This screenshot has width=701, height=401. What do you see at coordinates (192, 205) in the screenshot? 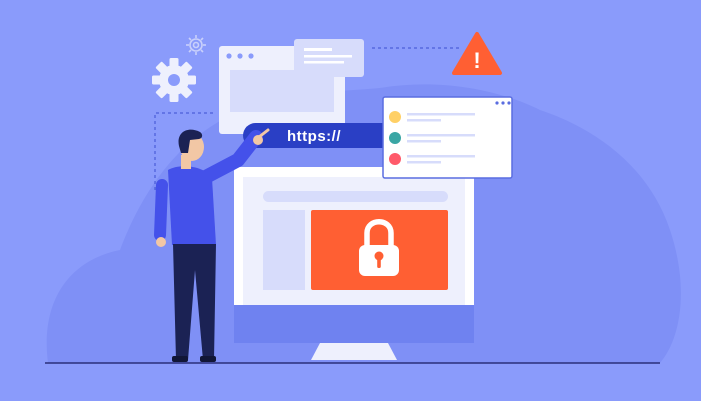
I see `person-shirt` at bounding box center [192, 205].